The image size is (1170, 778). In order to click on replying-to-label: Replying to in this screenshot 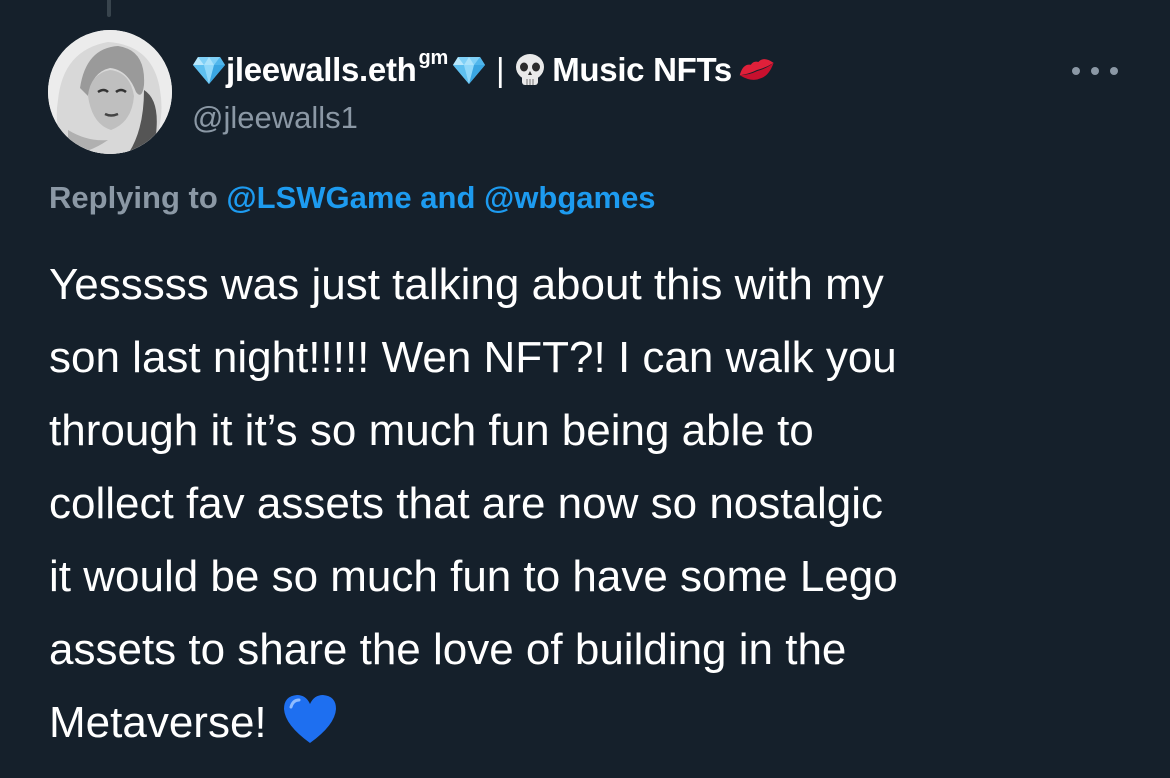, I will do `click(133, 197)`.